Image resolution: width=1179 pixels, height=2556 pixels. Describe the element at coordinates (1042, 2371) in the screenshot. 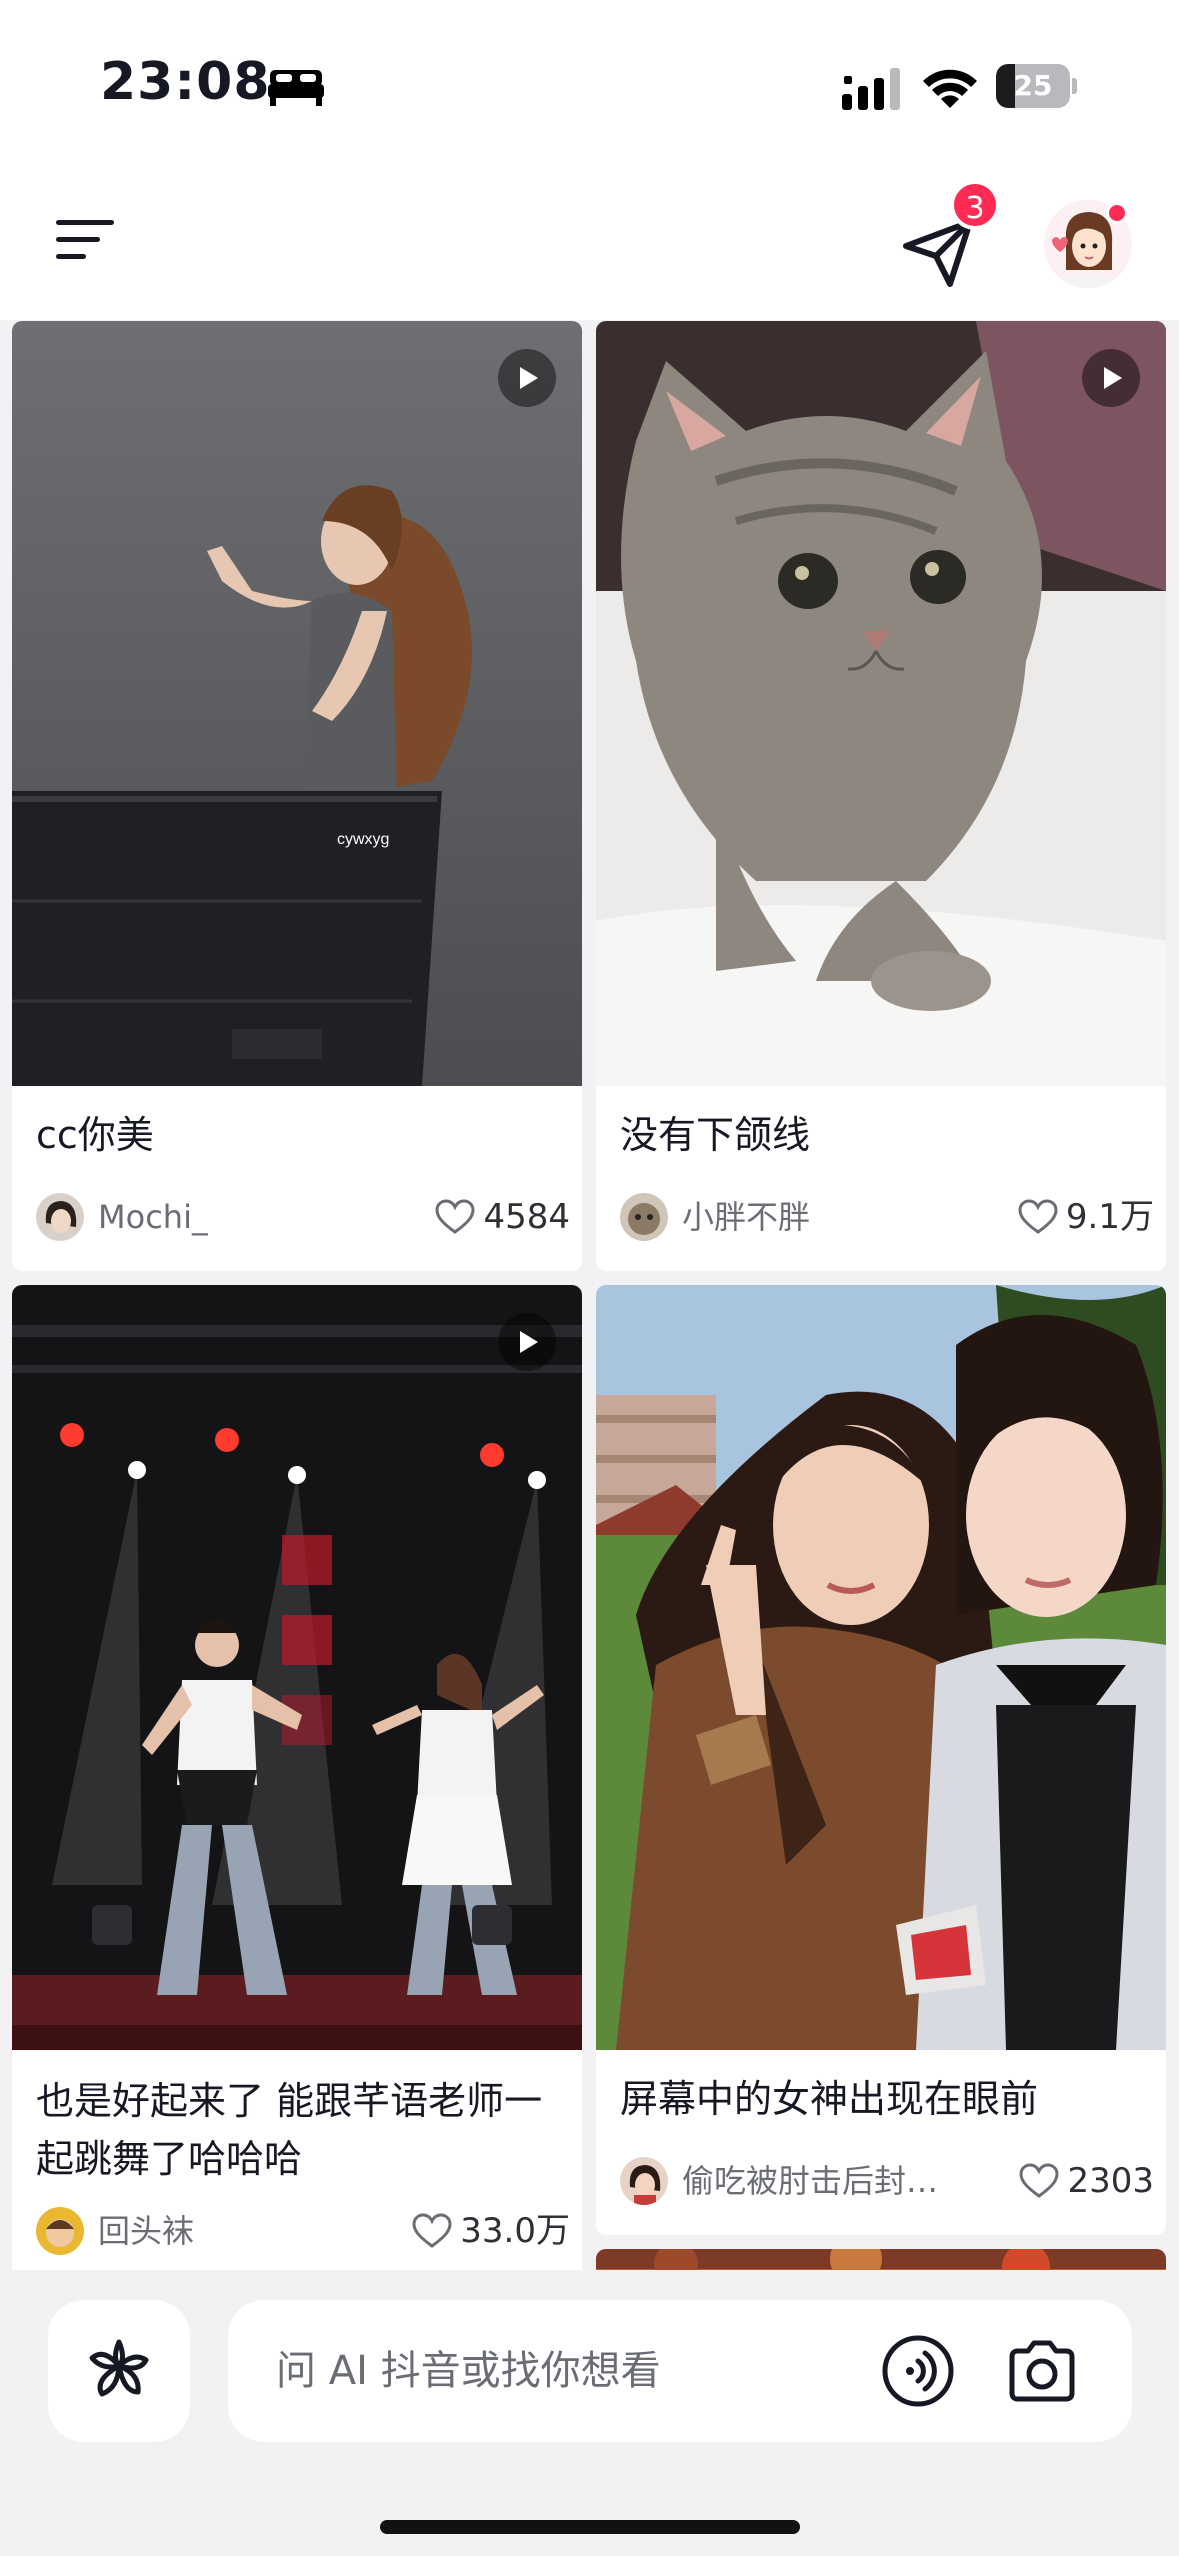

I see `camera-icon` at that location.